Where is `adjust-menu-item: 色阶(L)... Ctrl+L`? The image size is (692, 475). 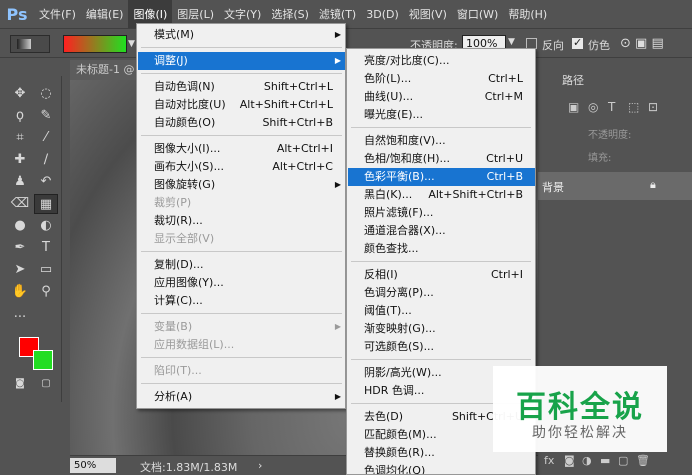 adjust-menu-item: 色阶(L)... Ctrl+L is located at coordinates (441, 79).